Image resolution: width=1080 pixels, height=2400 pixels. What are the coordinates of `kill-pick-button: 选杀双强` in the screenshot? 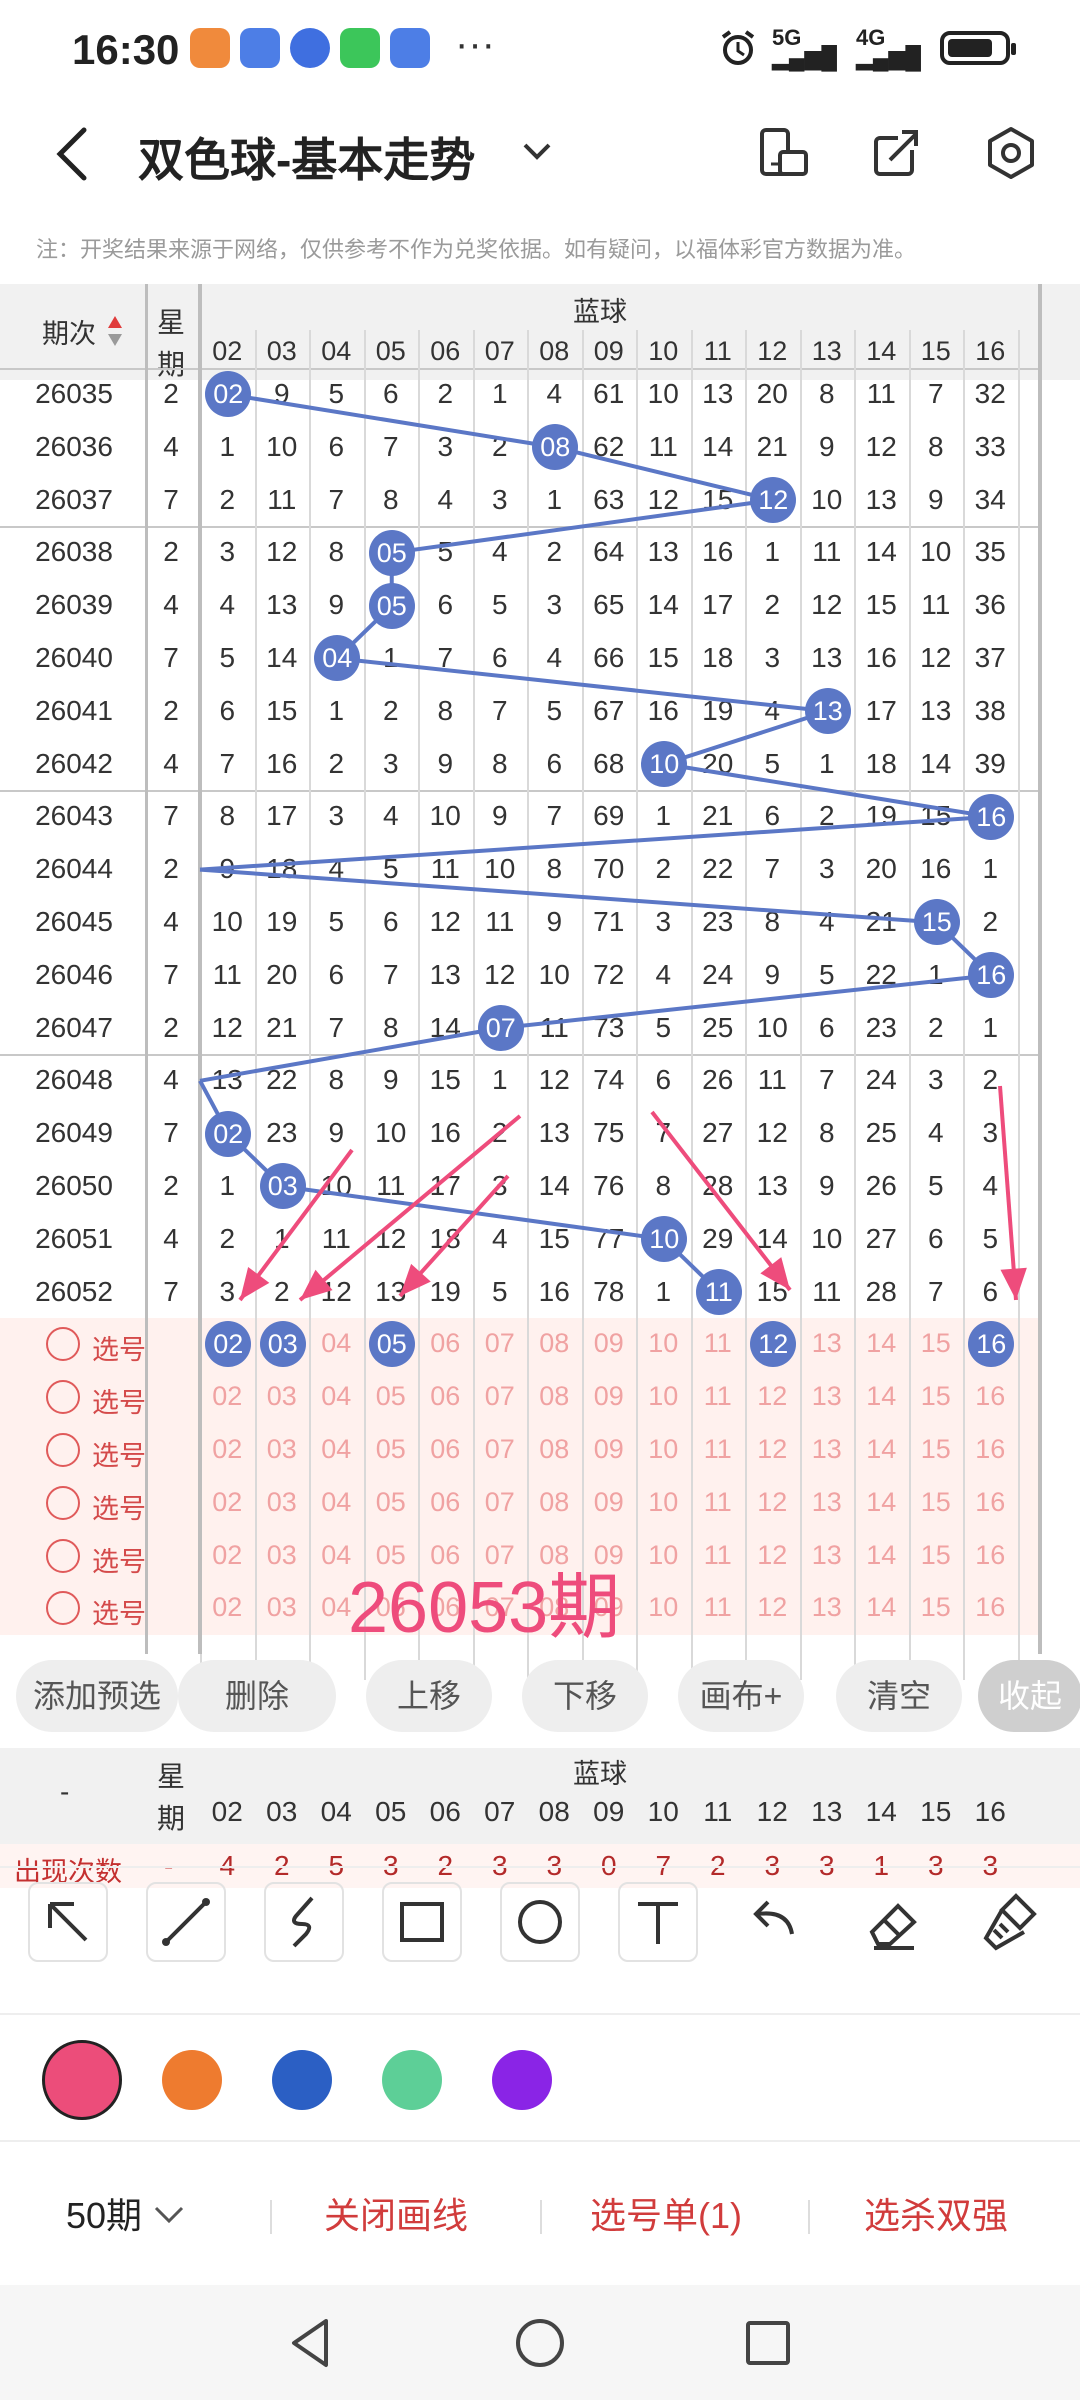 It's located at (936, 2213).